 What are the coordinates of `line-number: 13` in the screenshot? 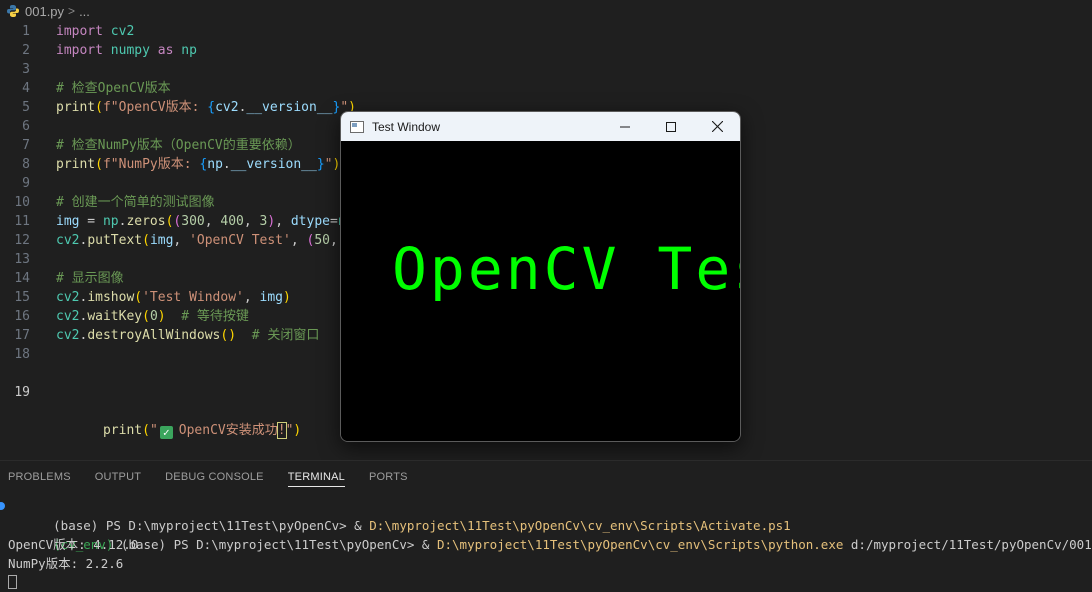 It's located at (22, 259).